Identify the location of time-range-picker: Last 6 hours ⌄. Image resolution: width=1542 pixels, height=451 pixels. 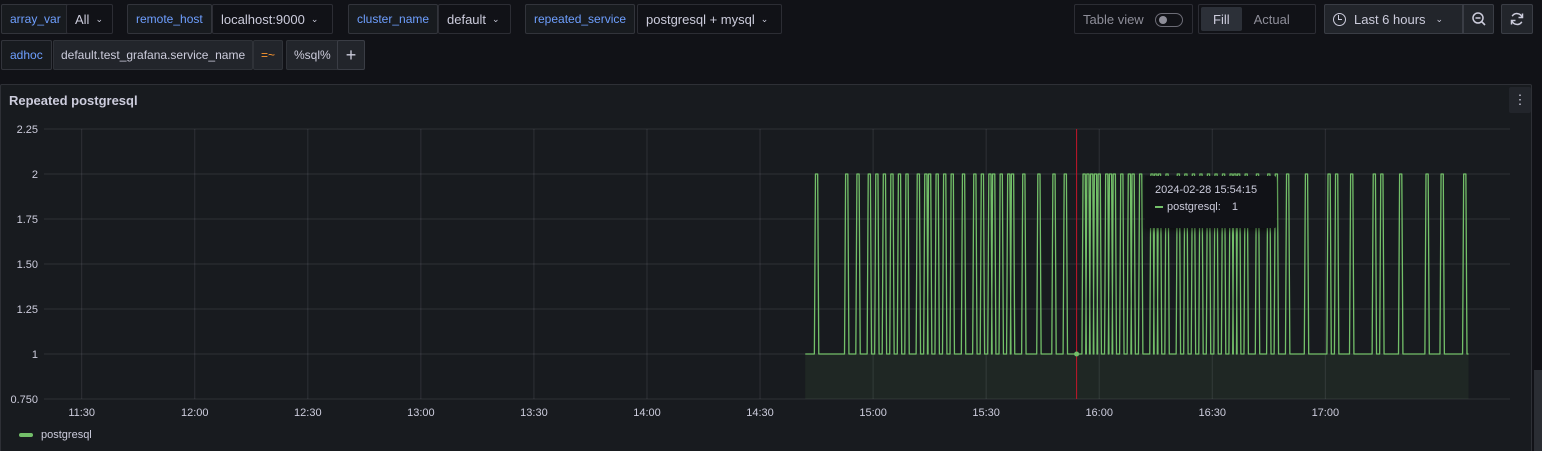
(1393, 19).